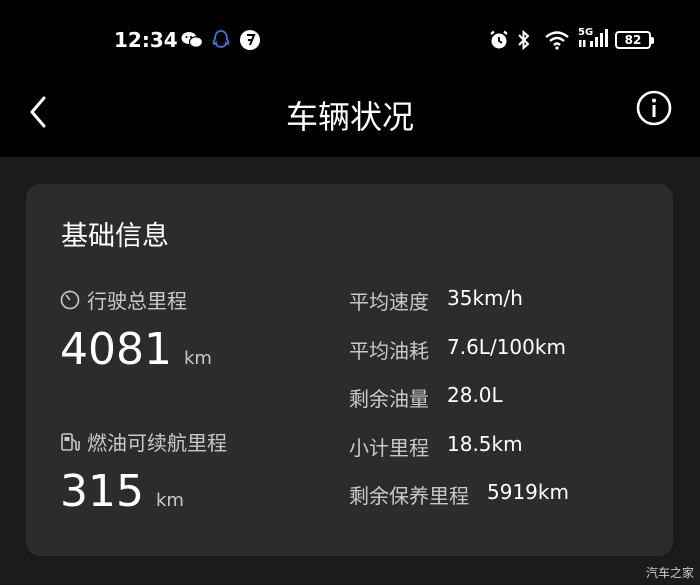 The height and width of the screenshot is (585, 700). I want to click on battery-indicator: 82, so click(634, 40).